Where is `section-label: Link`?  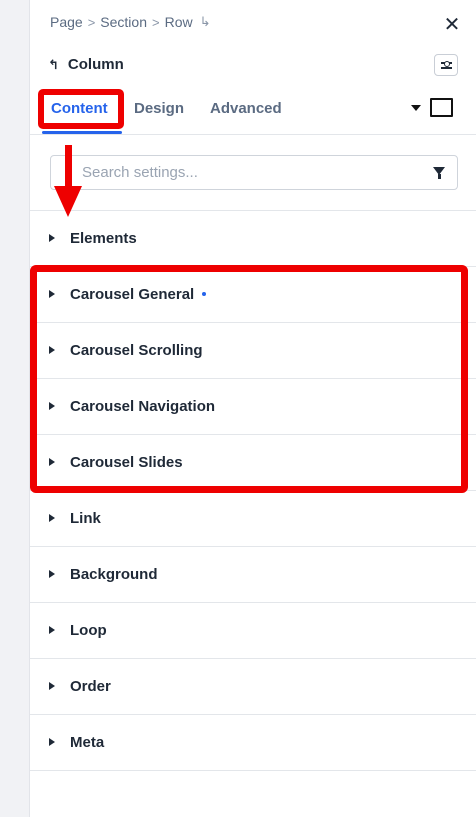 section-label: Link is located at coordinates (85, 518).